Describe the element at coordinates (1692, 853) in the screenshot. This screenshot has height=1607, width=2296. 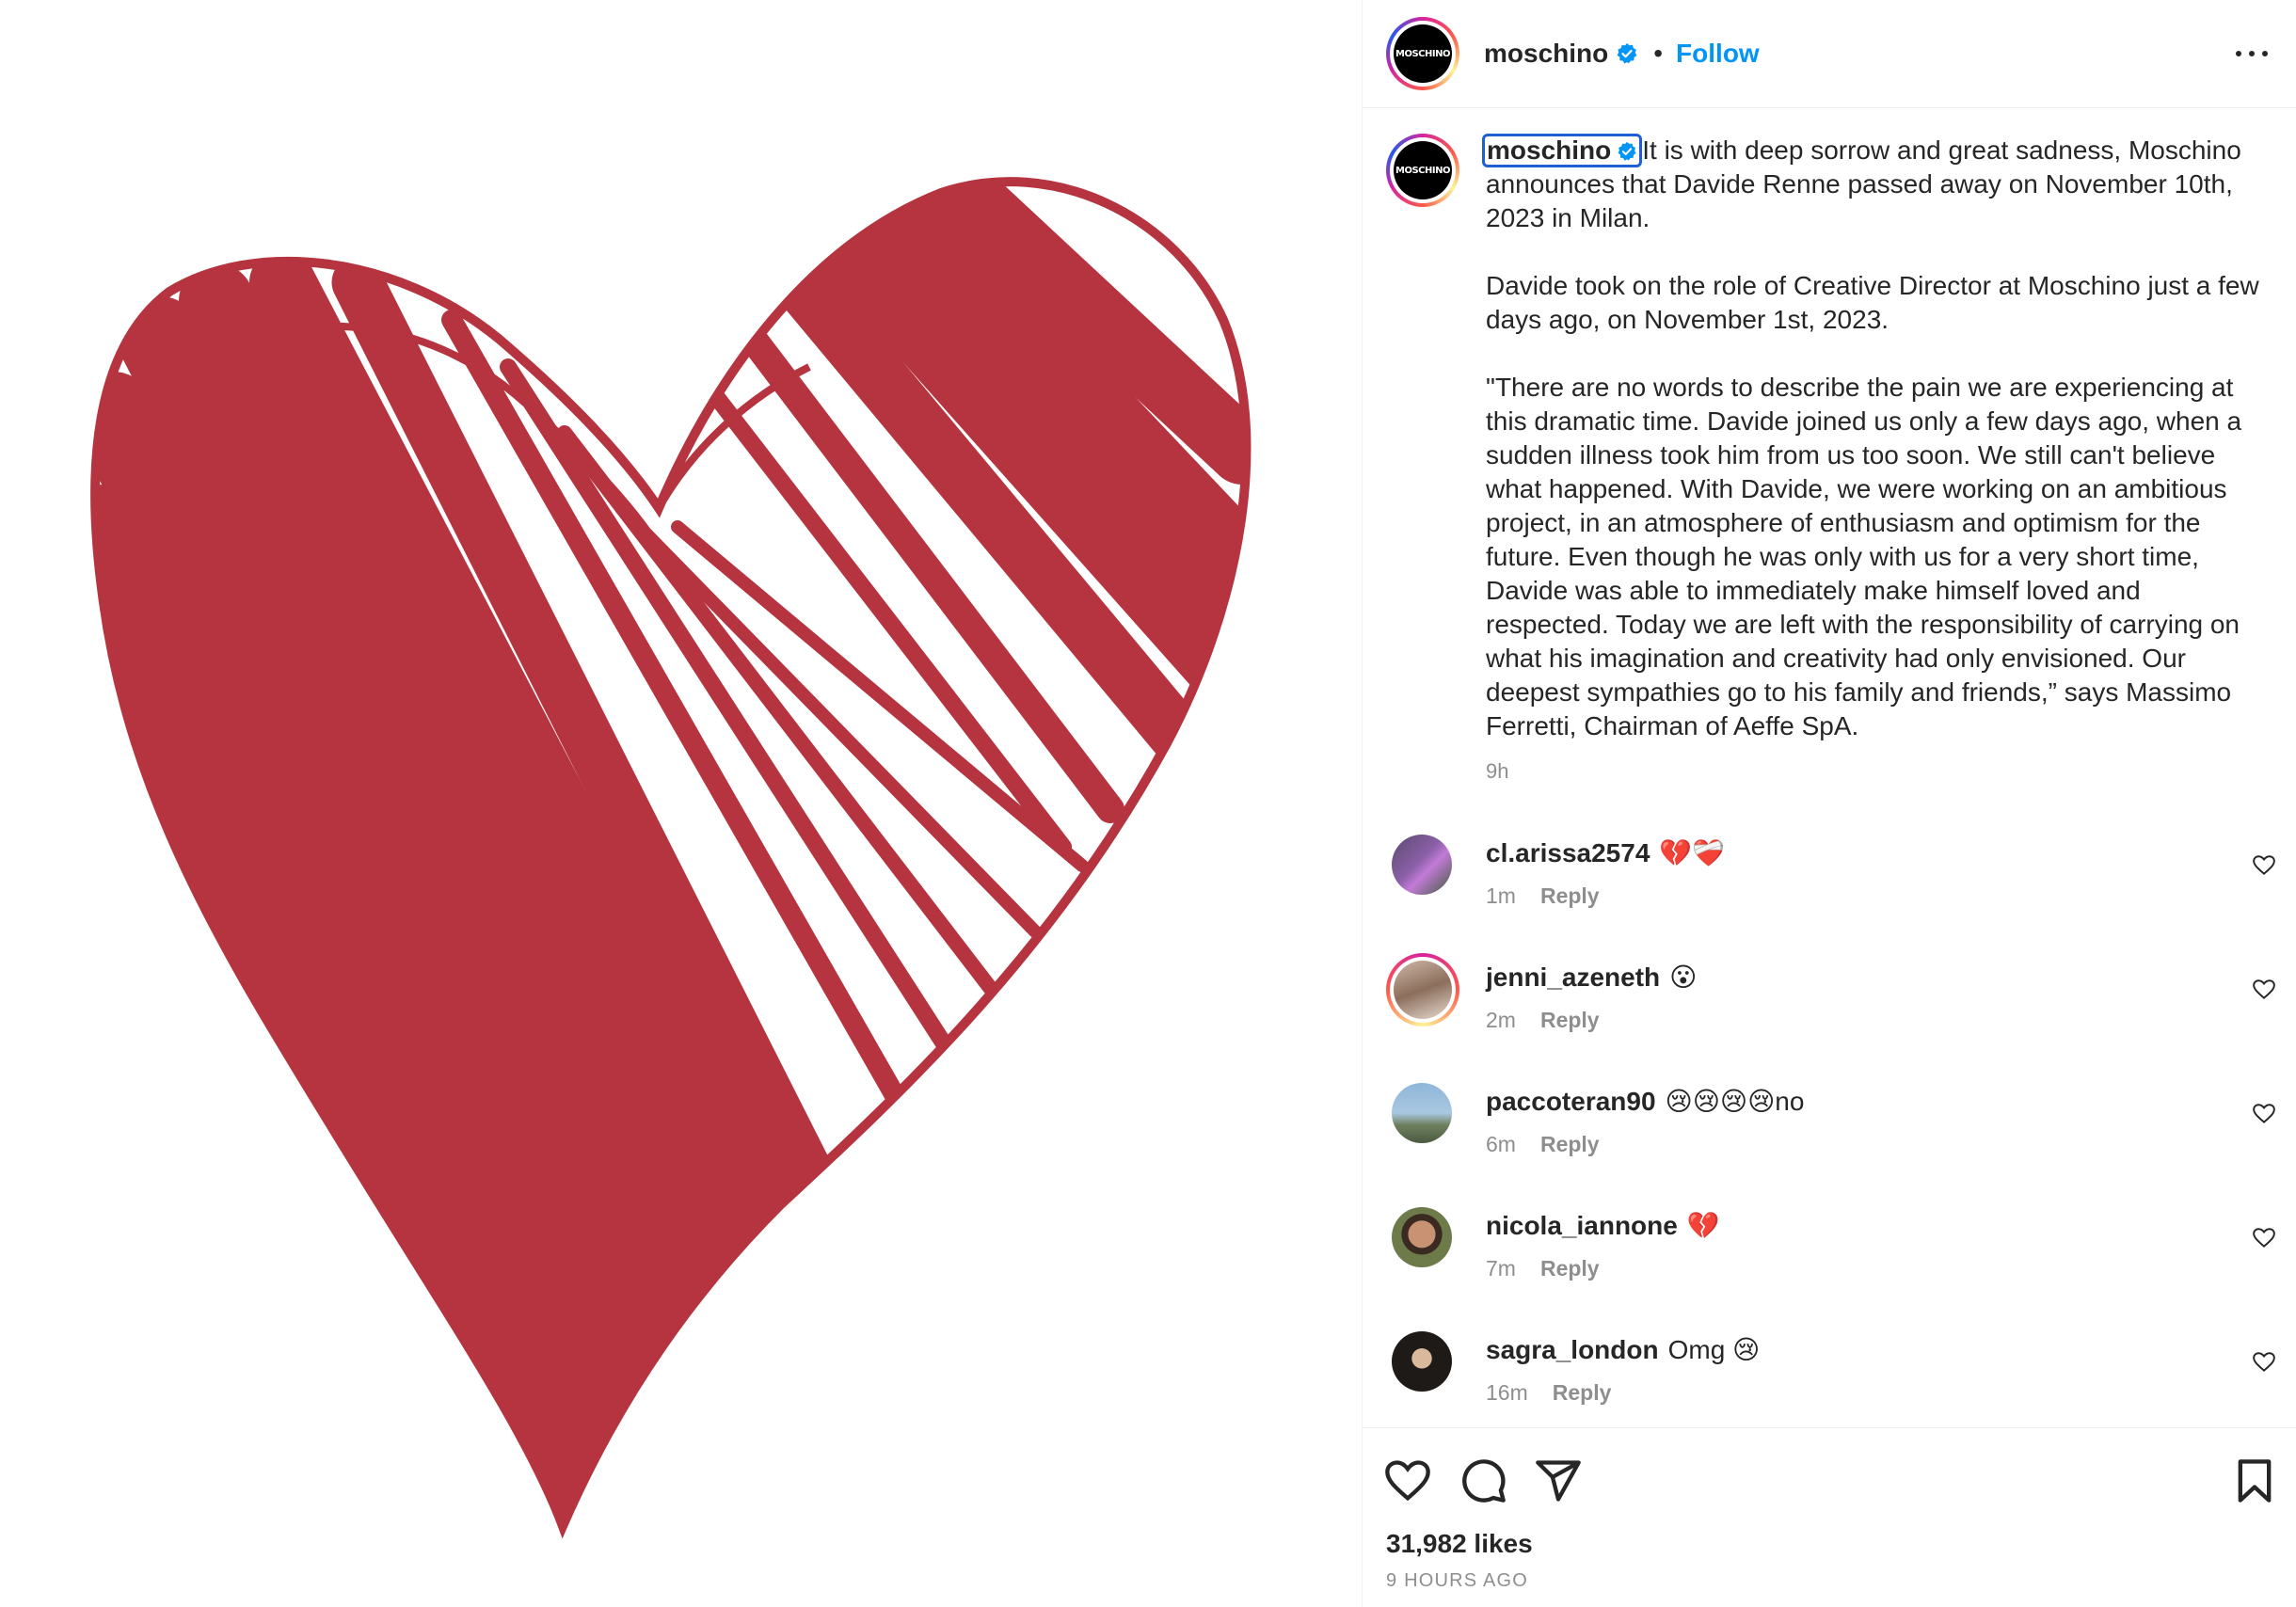
I see `comment-text: 💔❤️‍🩹` at that location.